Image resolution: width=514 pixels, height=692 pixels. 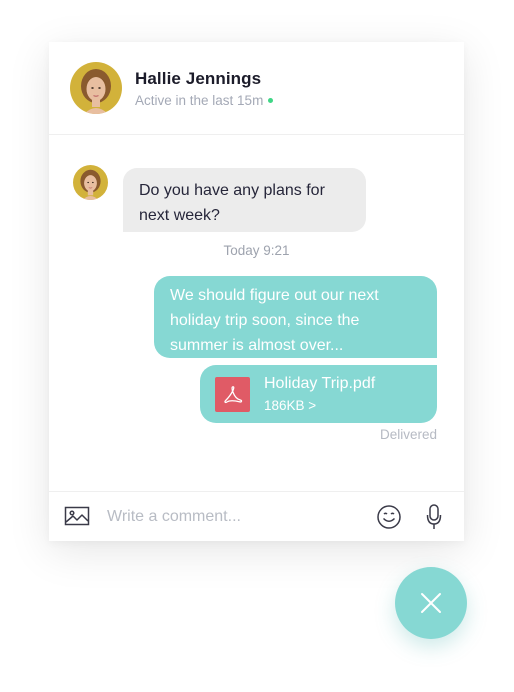 What do you see at coordinates (320, 383) in the screenshot?
I see `file-name: Holiday Trip.pdf` at bounding box center [320, 383].